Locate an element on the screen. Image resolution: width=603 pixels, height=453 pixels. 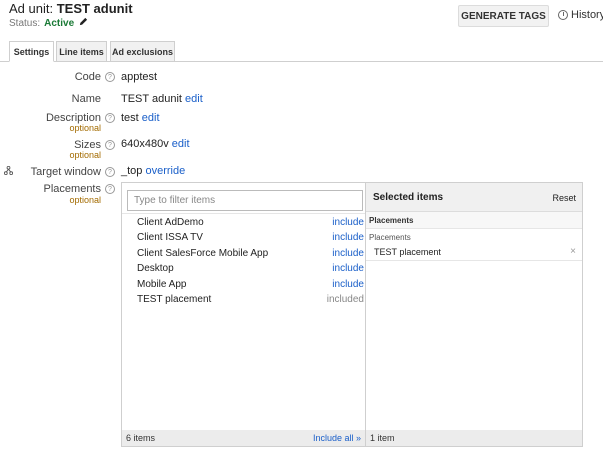
selected-title: Selected items is located at coordinates (408, 197).